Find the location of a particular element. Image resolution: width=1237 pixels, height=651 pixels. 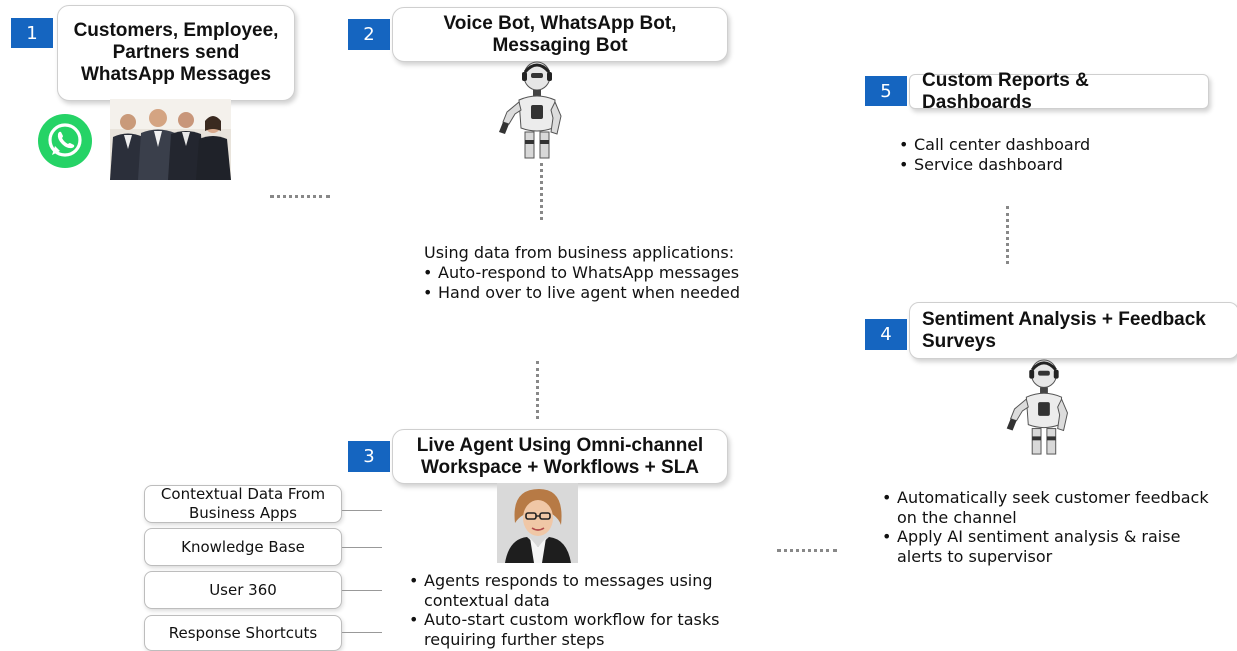

reports-bullet: Call center dashboard is located at coordinates (1046, 145).